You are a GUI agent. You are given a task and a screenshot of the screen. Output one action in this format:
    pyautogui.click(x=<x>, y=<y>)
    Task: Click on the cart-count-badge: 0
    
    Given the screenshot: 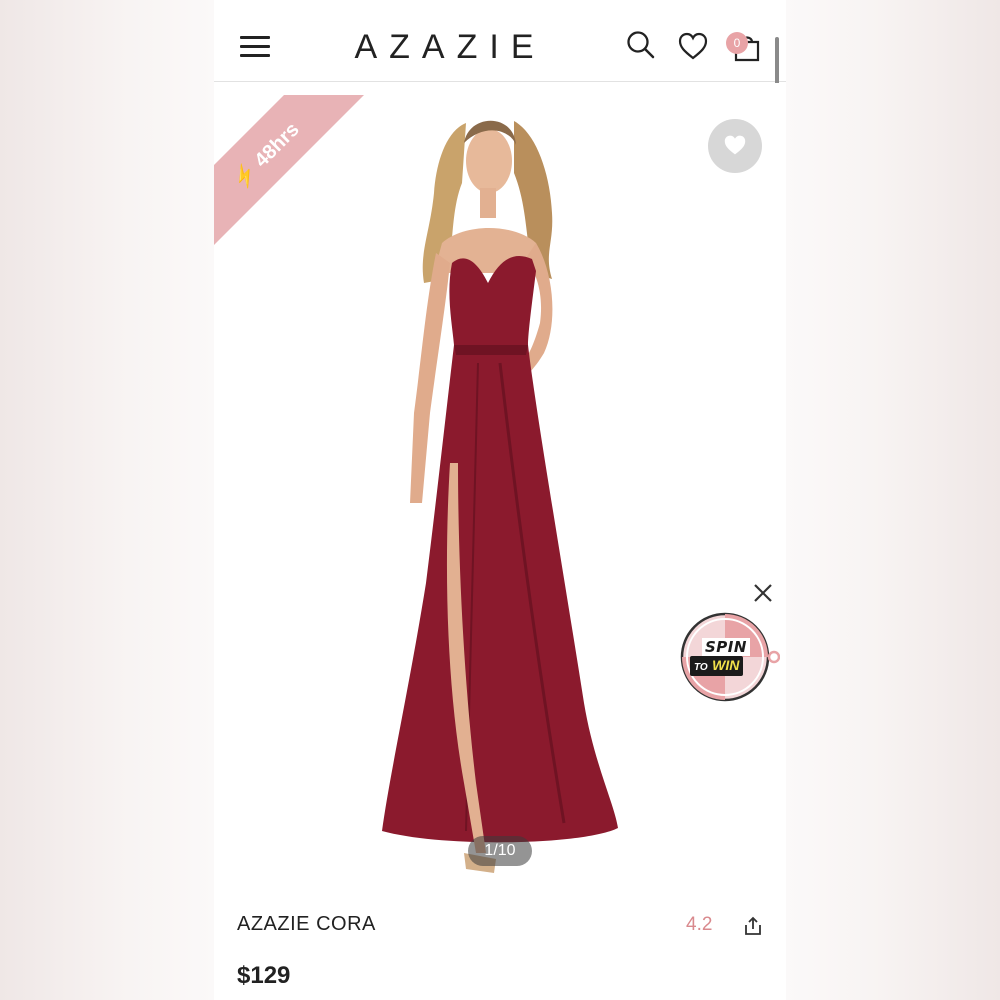 What is the action you would take?
    pyautogui.click(x=737, y=43)
    